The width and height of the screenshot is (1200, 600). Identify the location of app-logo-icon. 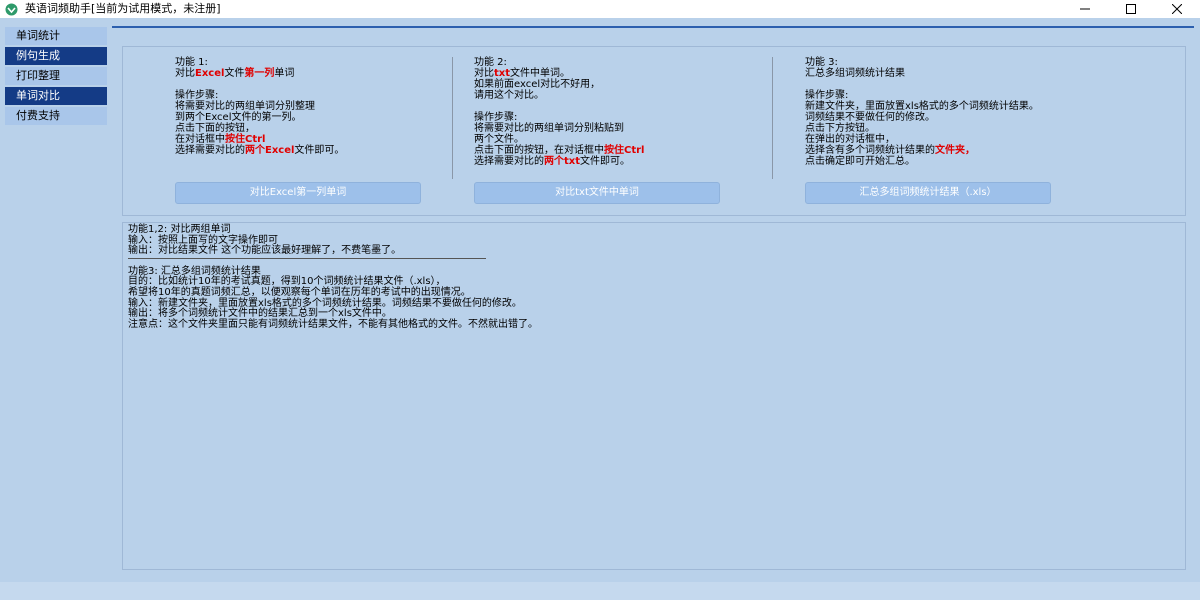
(11, 9).